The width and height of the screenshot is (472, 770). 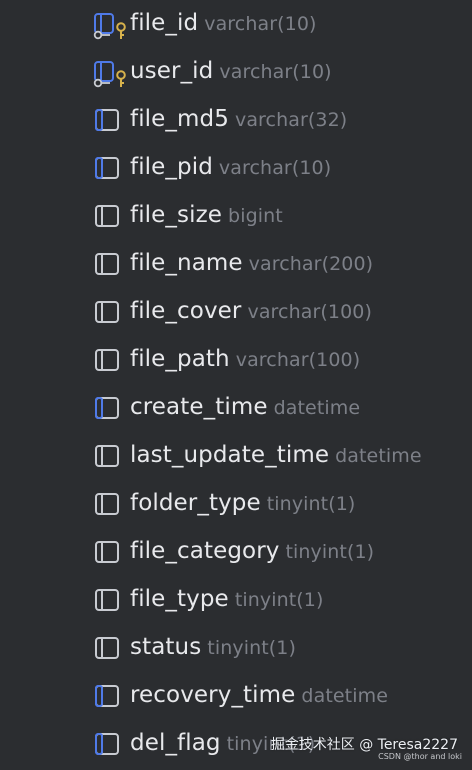 I want to click on column-row: file_type tinyint(1), so click(x=236, y=600).